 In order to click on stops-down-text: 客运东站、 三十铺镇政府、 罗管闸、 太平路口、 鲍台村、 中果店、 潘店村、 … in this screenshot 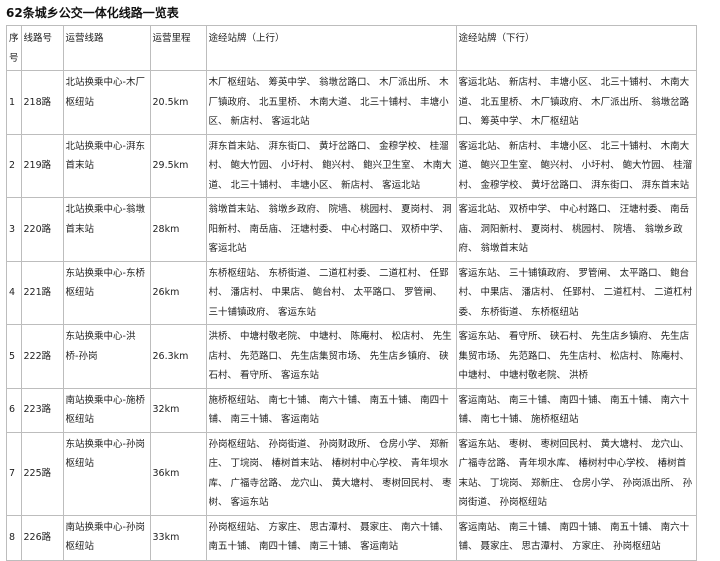, I will do `click(575, 292)`.